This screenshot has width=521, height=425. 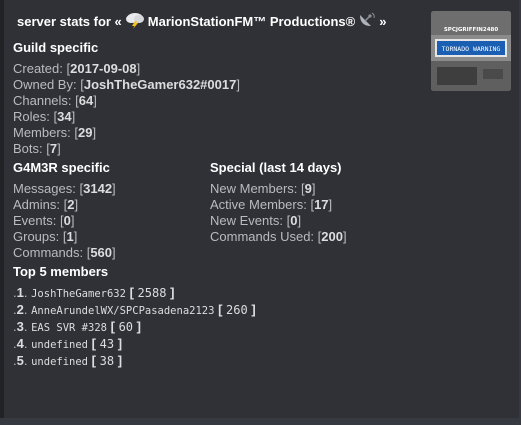 What do you see at coordinates (85, 132) in the screenshot?
I see `members-value: 29` at bounding box center [85, 132].